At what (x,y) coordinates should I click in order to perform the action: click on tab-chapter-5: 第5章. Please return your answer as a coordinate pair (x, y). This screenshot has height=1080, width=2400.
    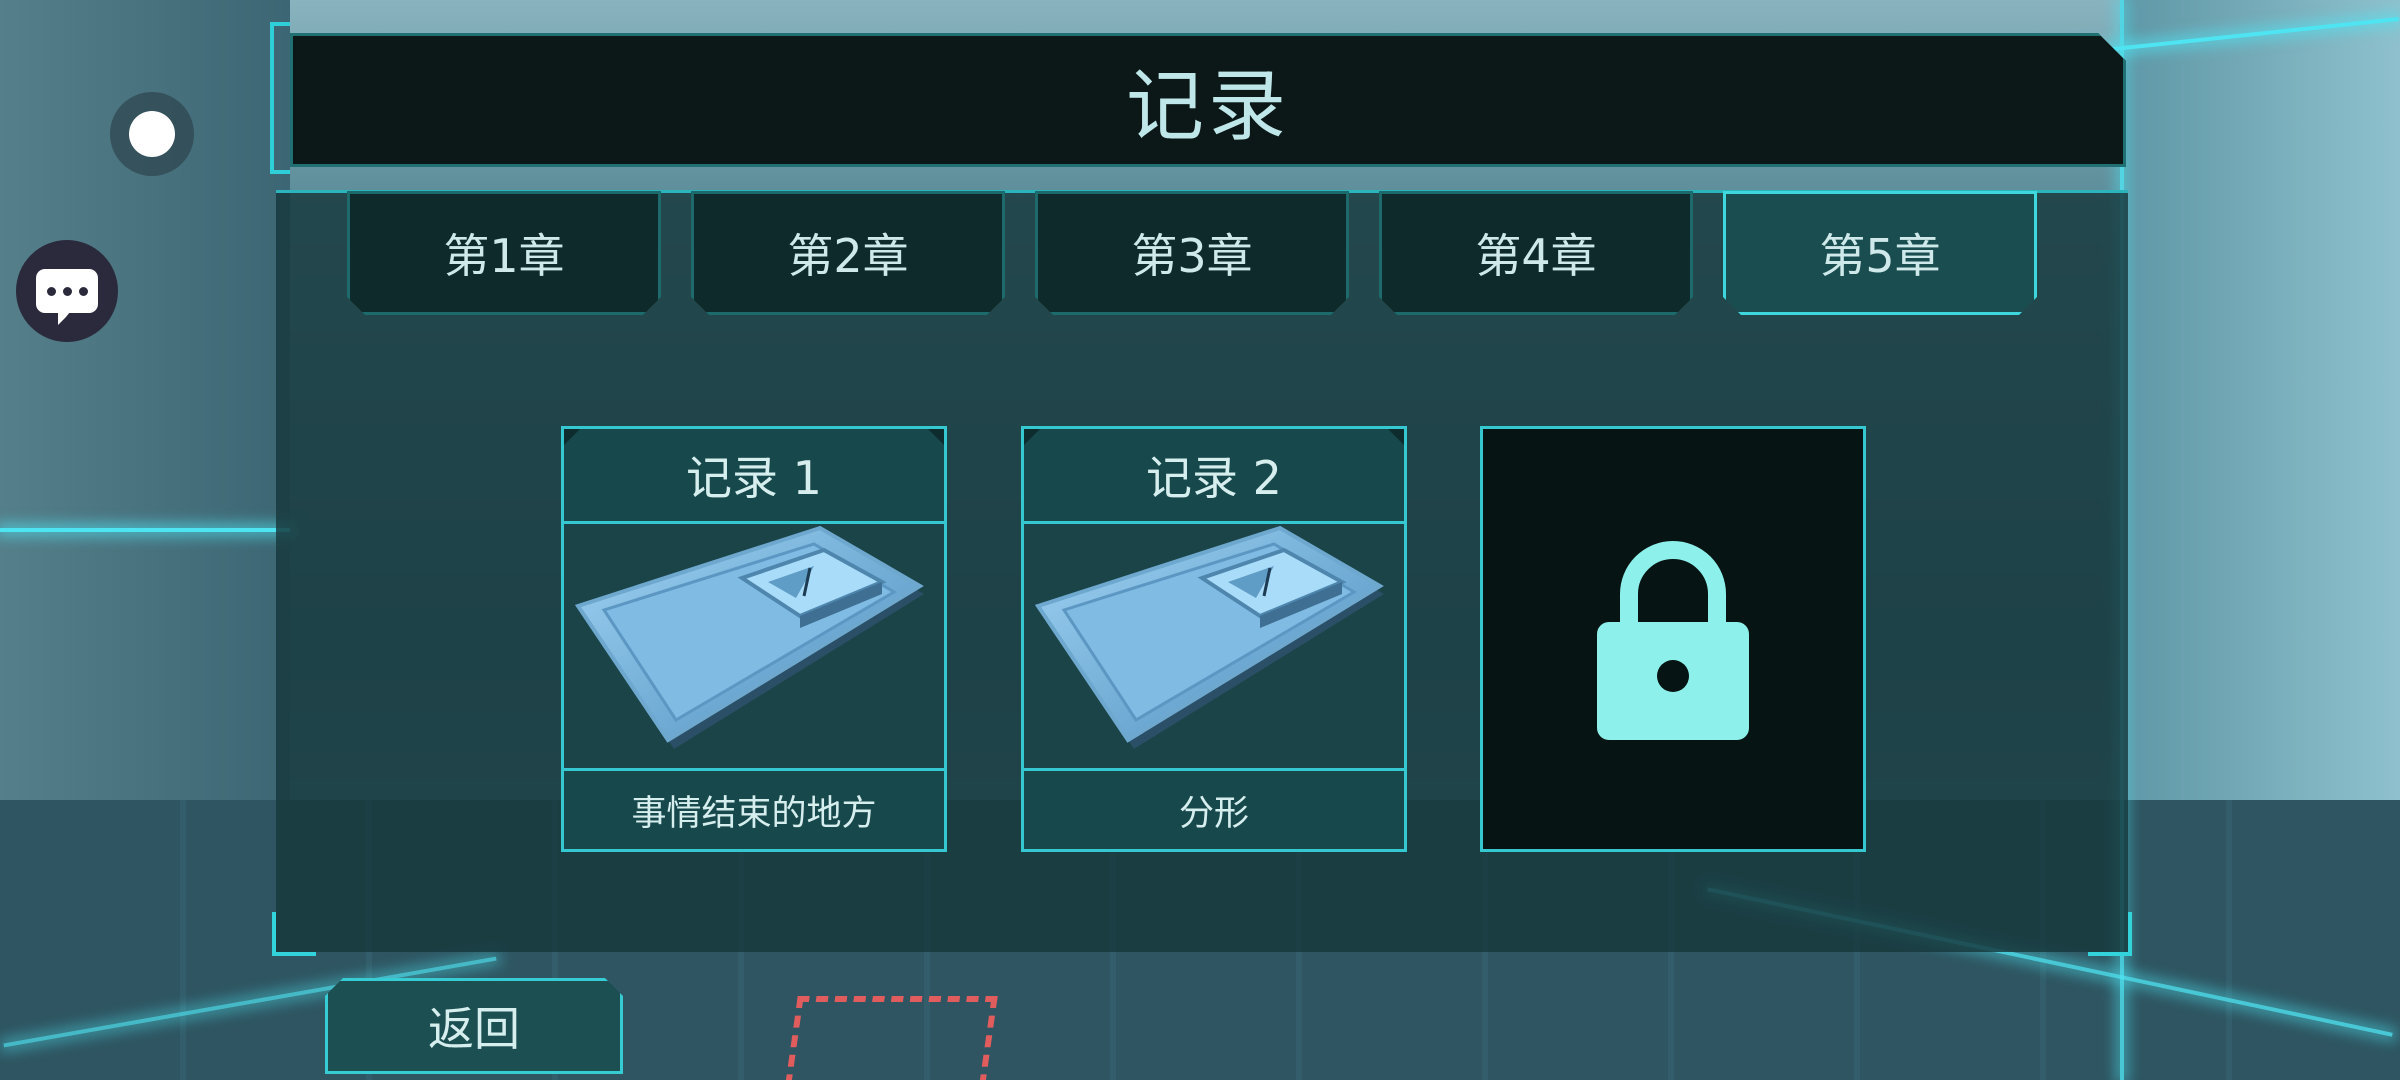
    Looking at the image, I should click on (1880, 253).